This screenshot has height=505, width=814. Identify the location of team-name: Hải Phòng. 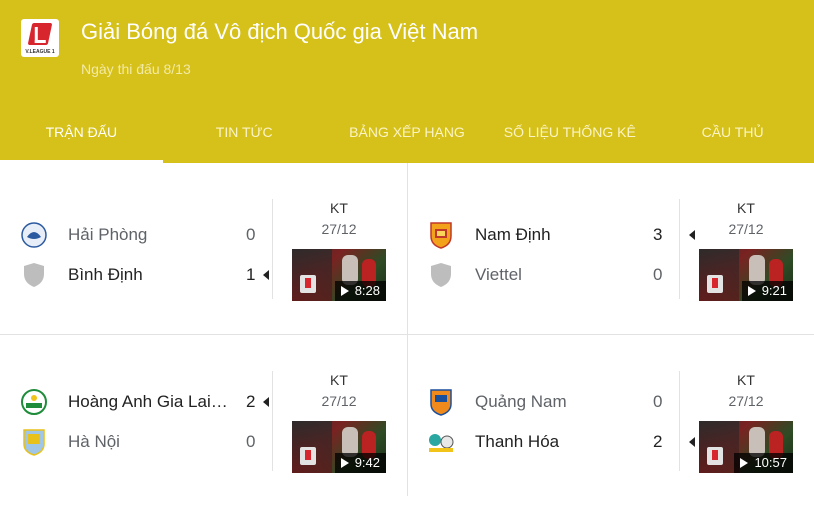
(108, 234).